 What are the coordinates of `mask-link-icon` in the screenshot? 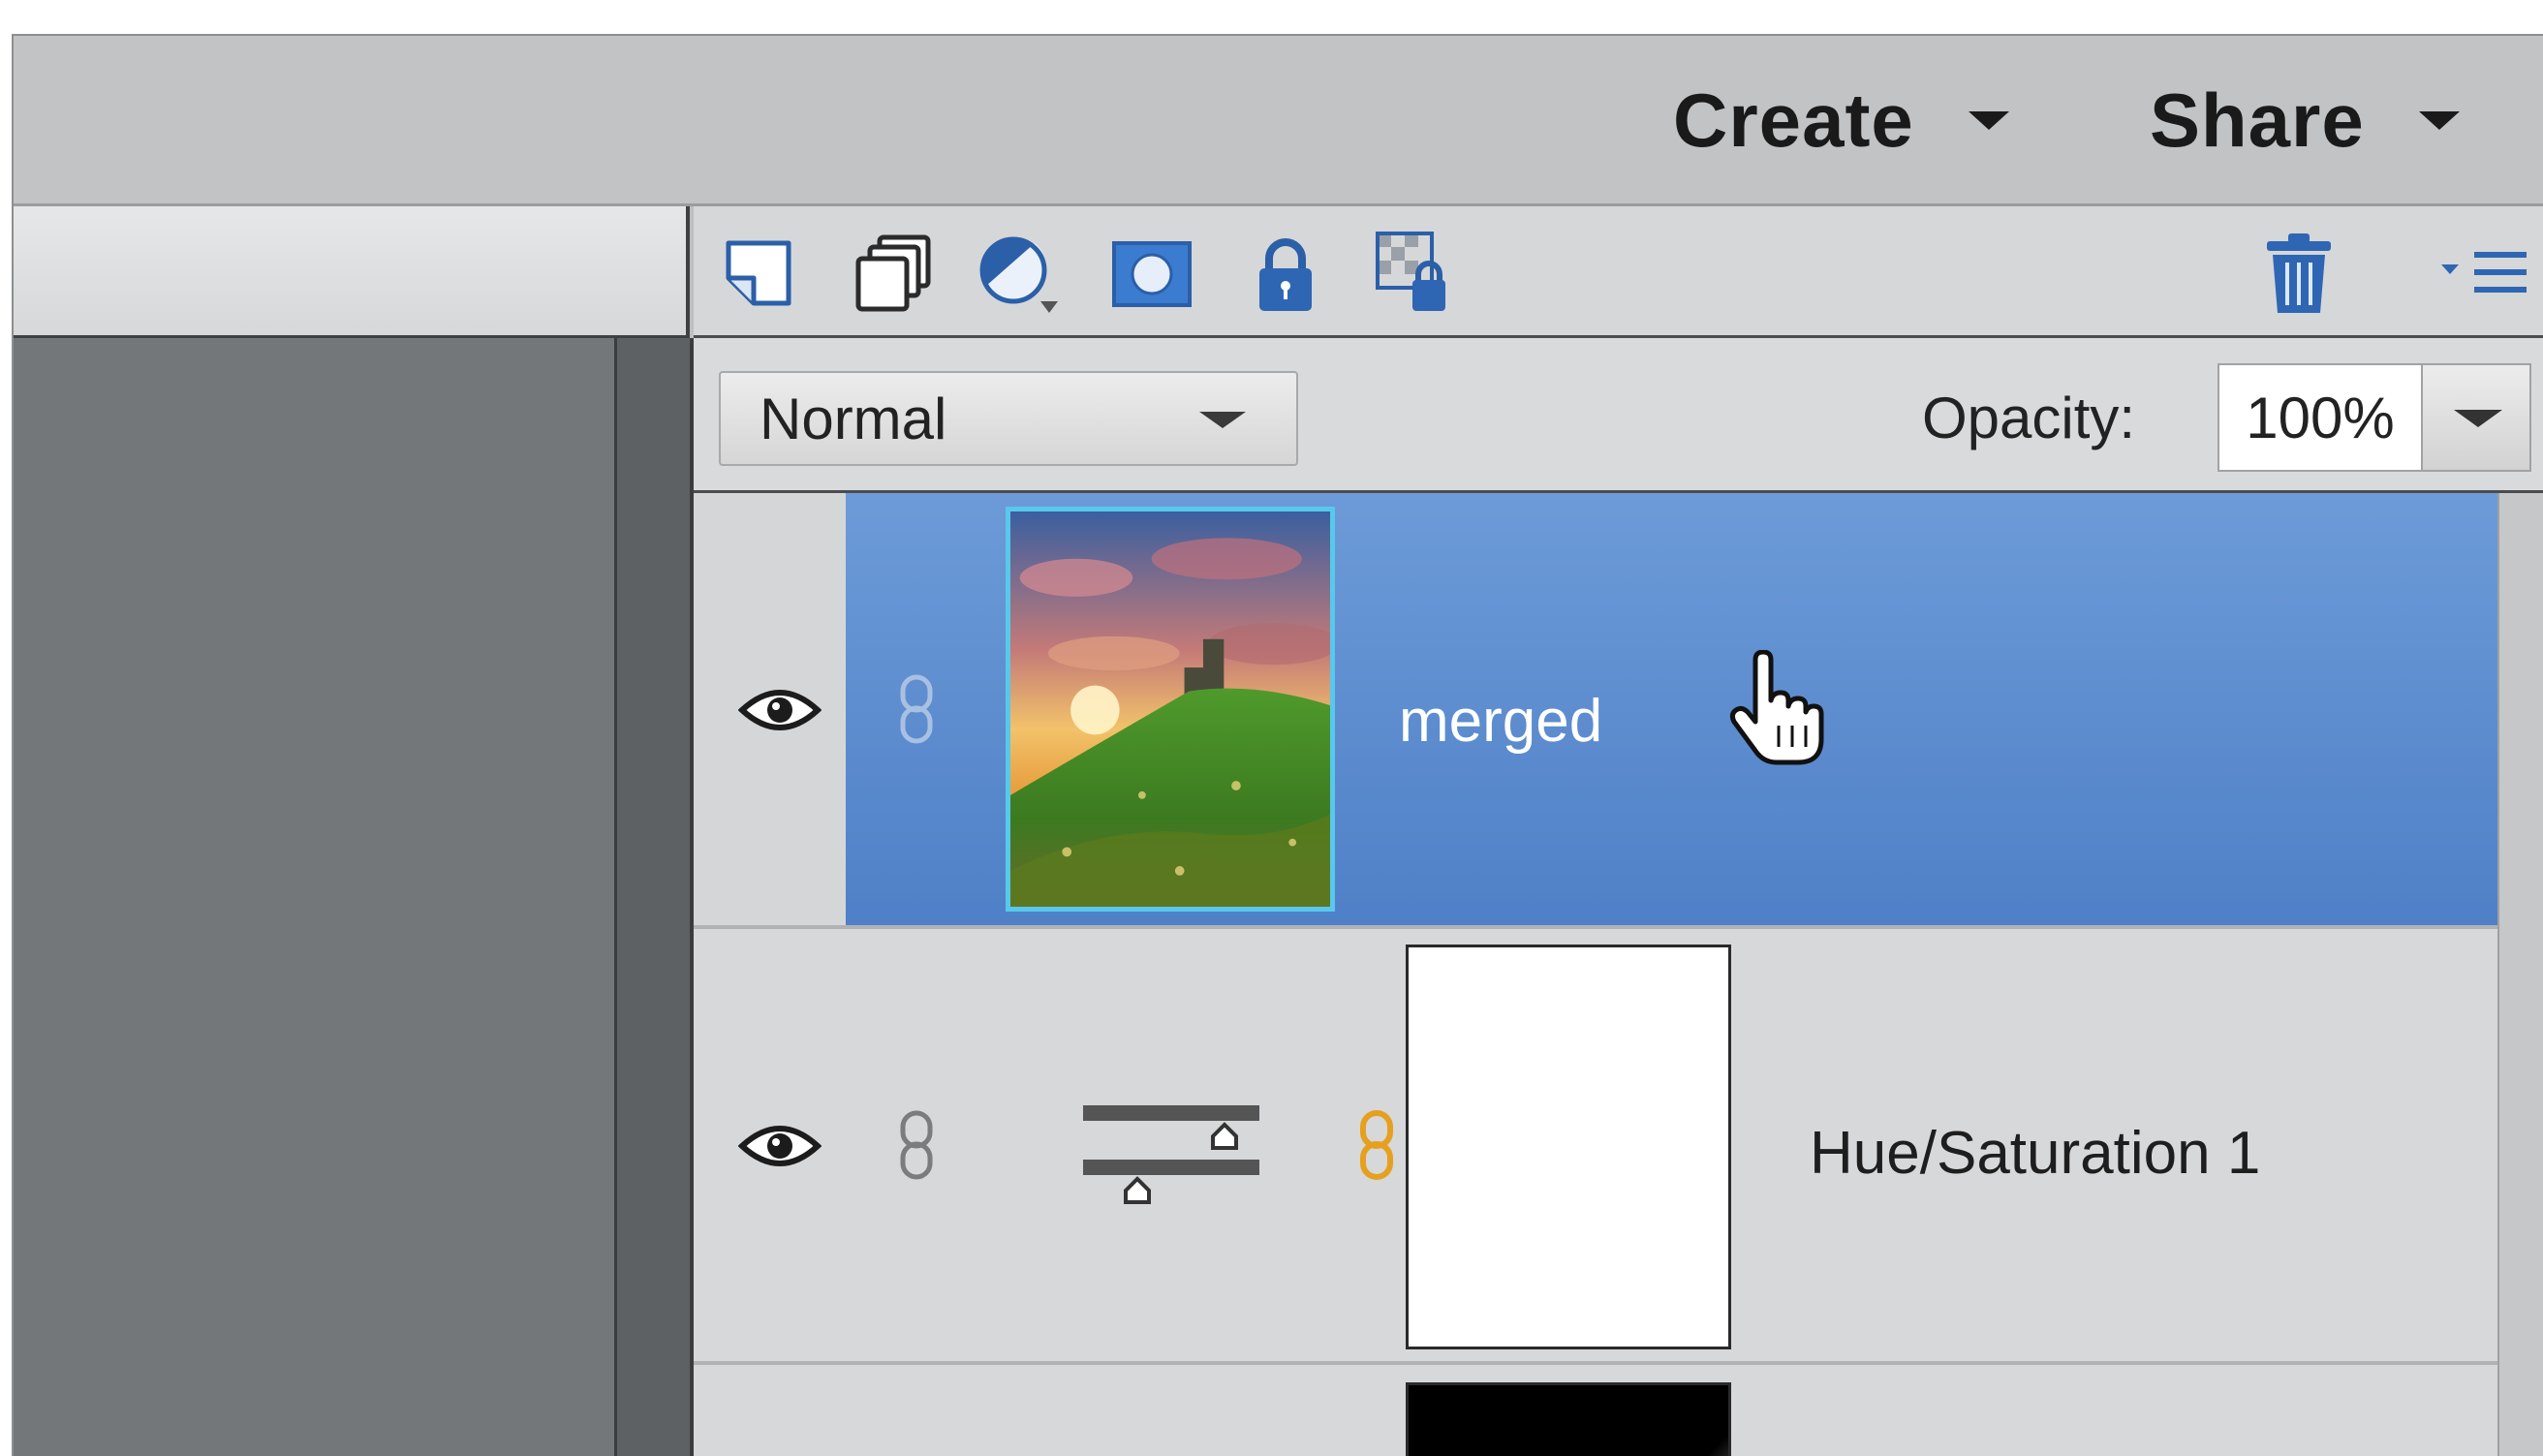 It's located at (1376, 1145).